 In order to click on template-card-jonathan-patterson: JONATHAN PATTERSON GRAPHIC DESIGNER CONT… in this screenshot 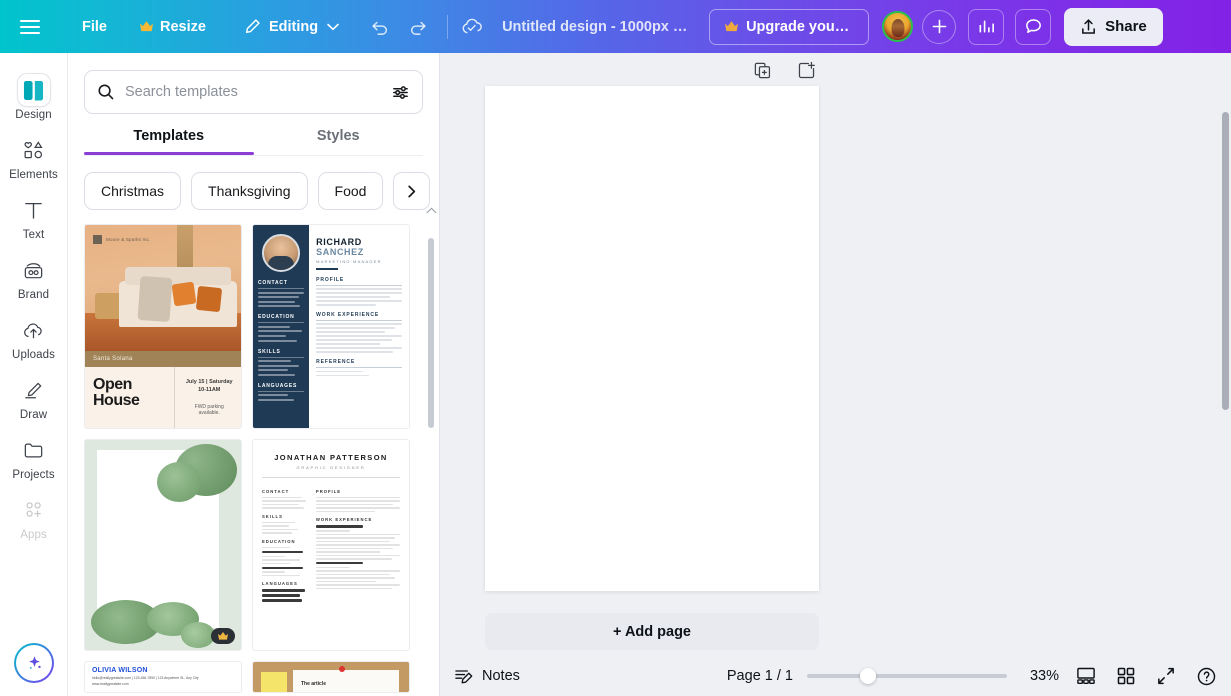, I will do `click(331, 545)`.